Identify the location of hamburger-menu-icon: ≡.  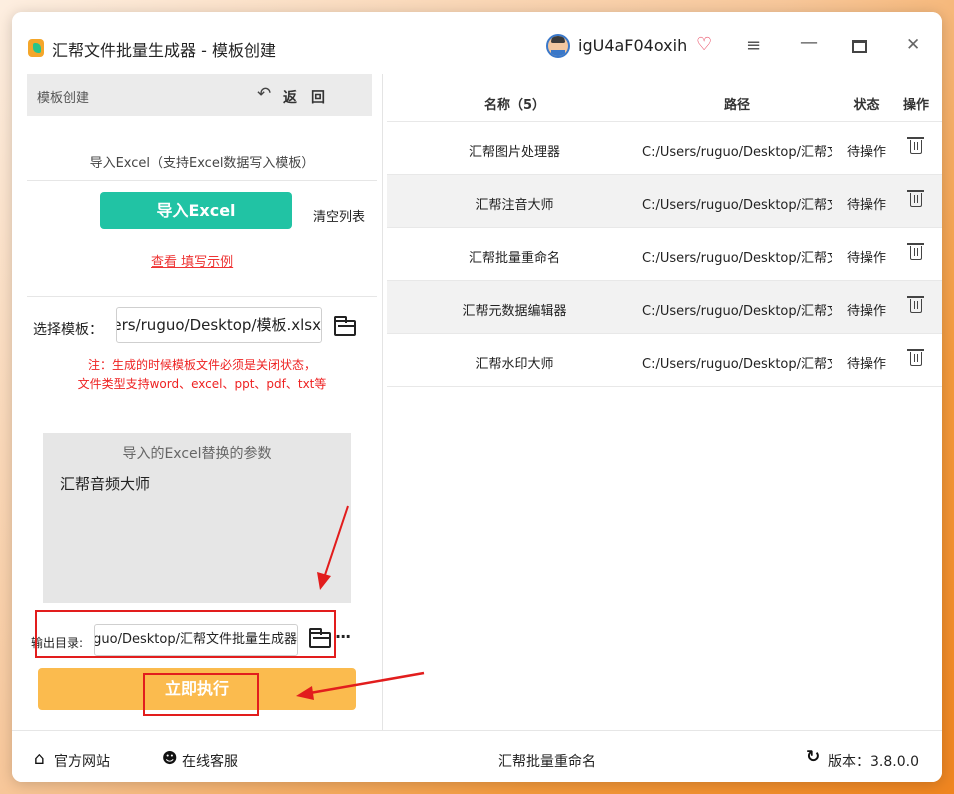
(753, 45).